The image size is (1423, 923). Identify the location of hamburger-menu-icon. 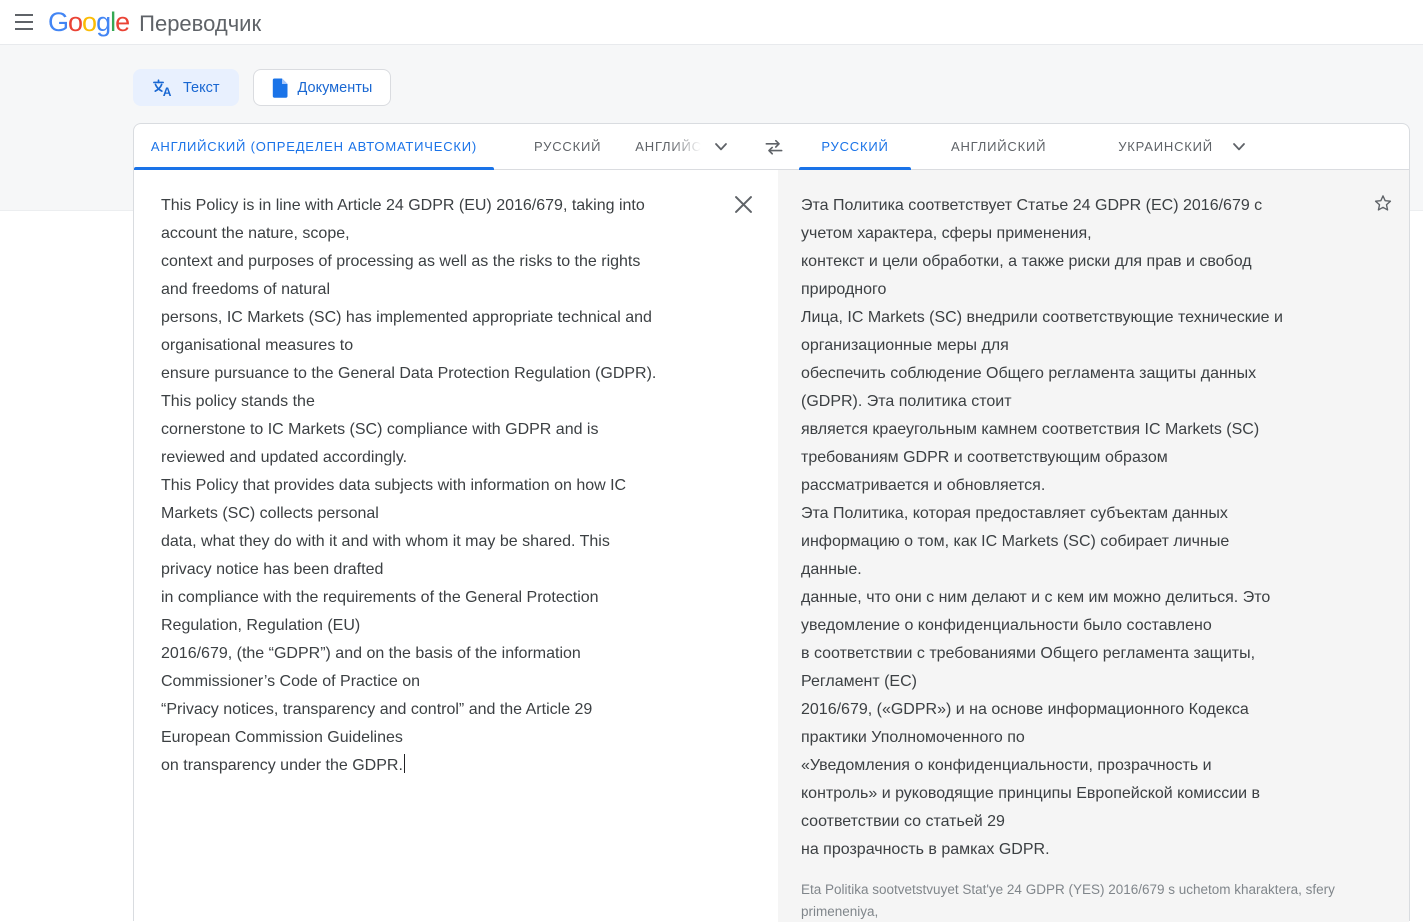
(24, 22).